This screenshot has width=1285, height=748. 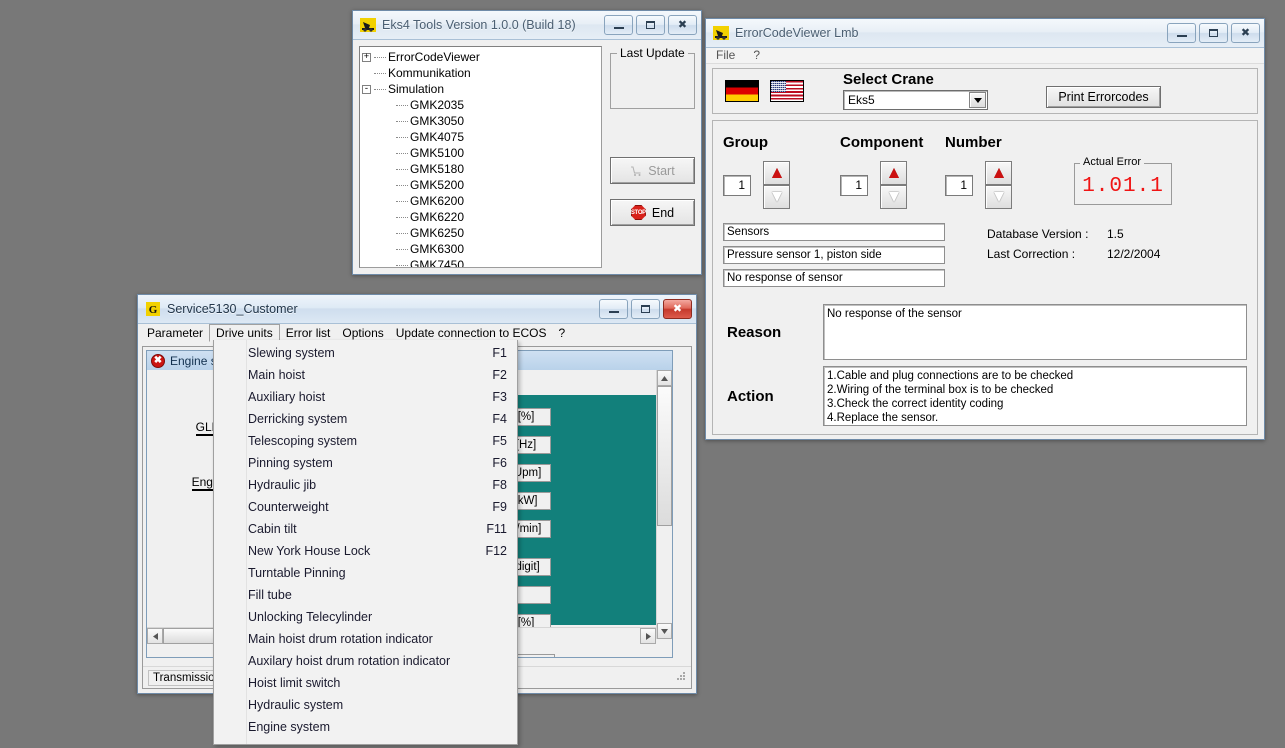 What do you see at coordinates (481, 89) in the screenshot?
I see `tree-node: - Simulation` at bounding box center [481, 89].